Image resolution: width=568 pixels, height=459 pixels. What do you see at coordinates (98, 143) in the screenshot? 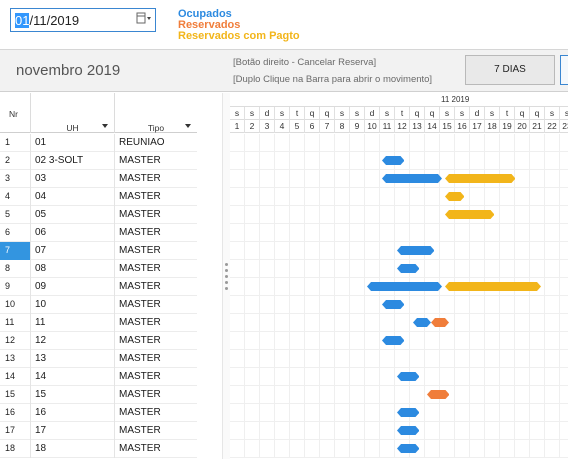
I see `table-row: 1 01 REUNIAO` at bounding box center [98, 143].